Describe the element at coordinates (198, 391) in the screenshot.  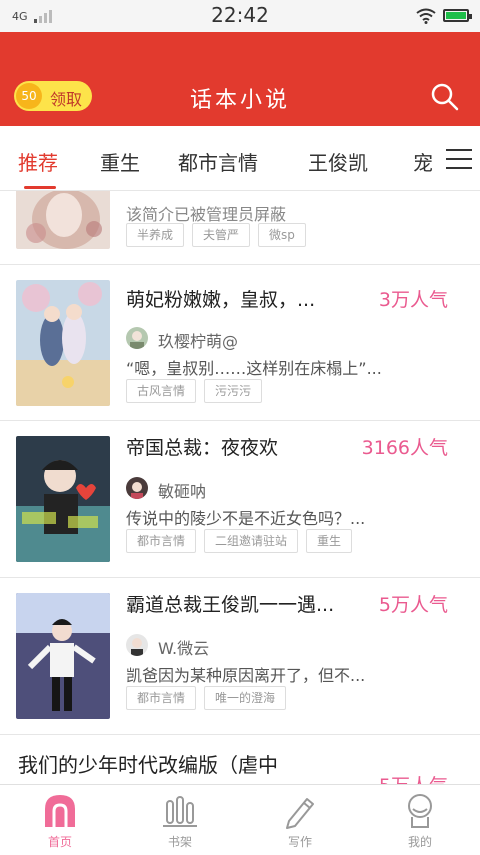
I see `tag-list: 古风言情 污污污` at that location.